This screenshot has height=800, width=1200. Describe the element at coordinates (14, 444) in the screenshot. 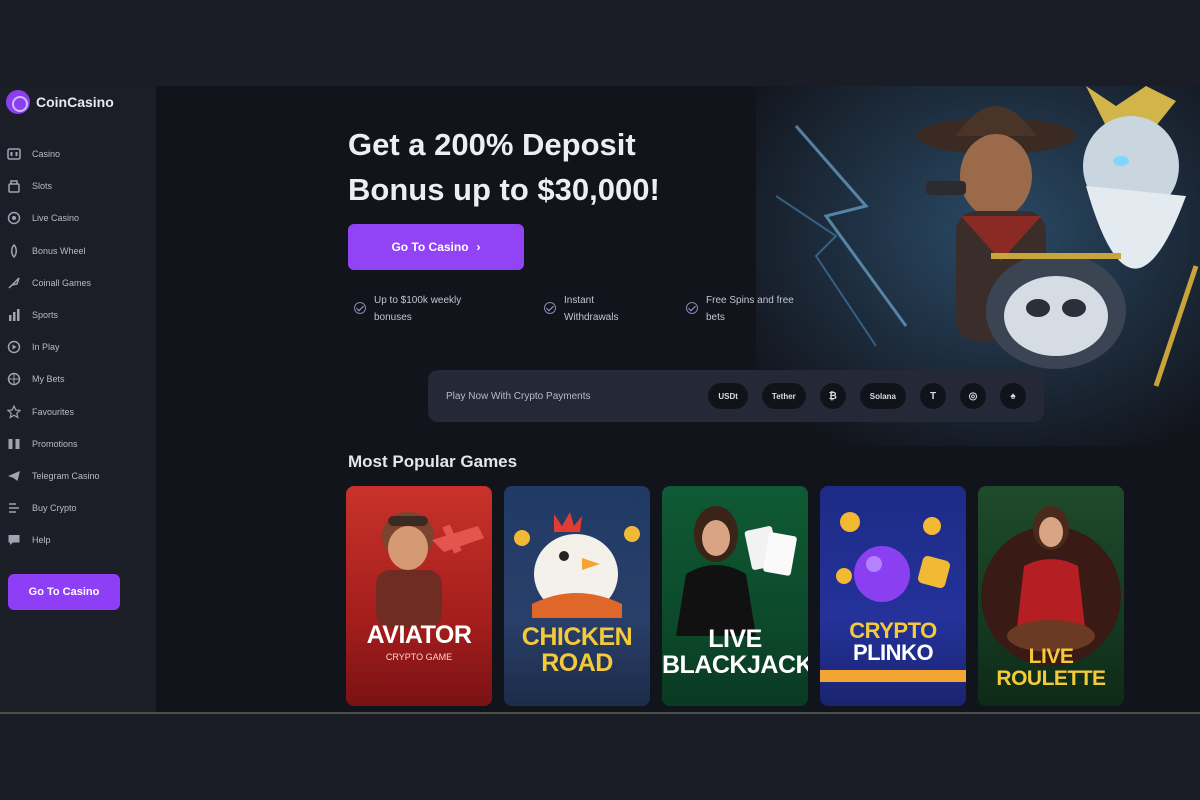

I see `gift-icon` at that location.